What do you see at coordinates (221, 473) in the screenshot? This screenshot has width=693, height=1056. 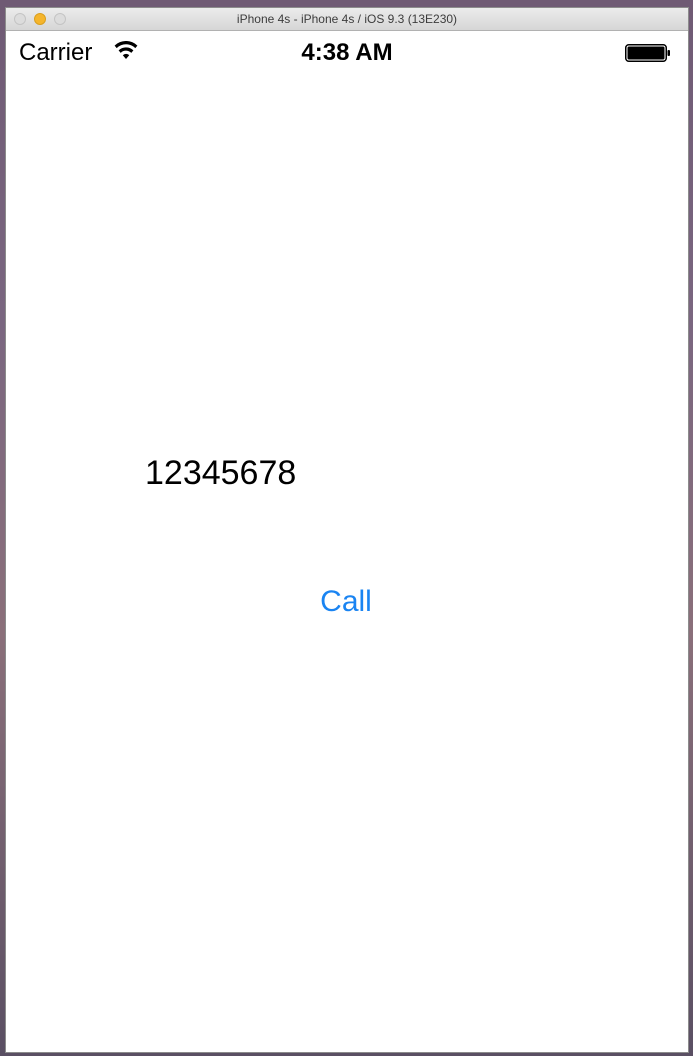 I see `phone-number-label: 12345678` at bounding box center [221, 473].